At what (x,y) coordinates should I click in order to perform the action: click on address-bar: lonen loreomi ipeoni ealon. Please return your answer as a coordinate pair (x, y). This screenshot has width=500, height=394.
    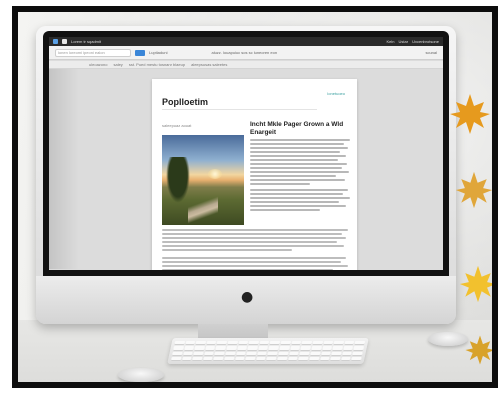
    Looking at the image, I should click on (93, 52).